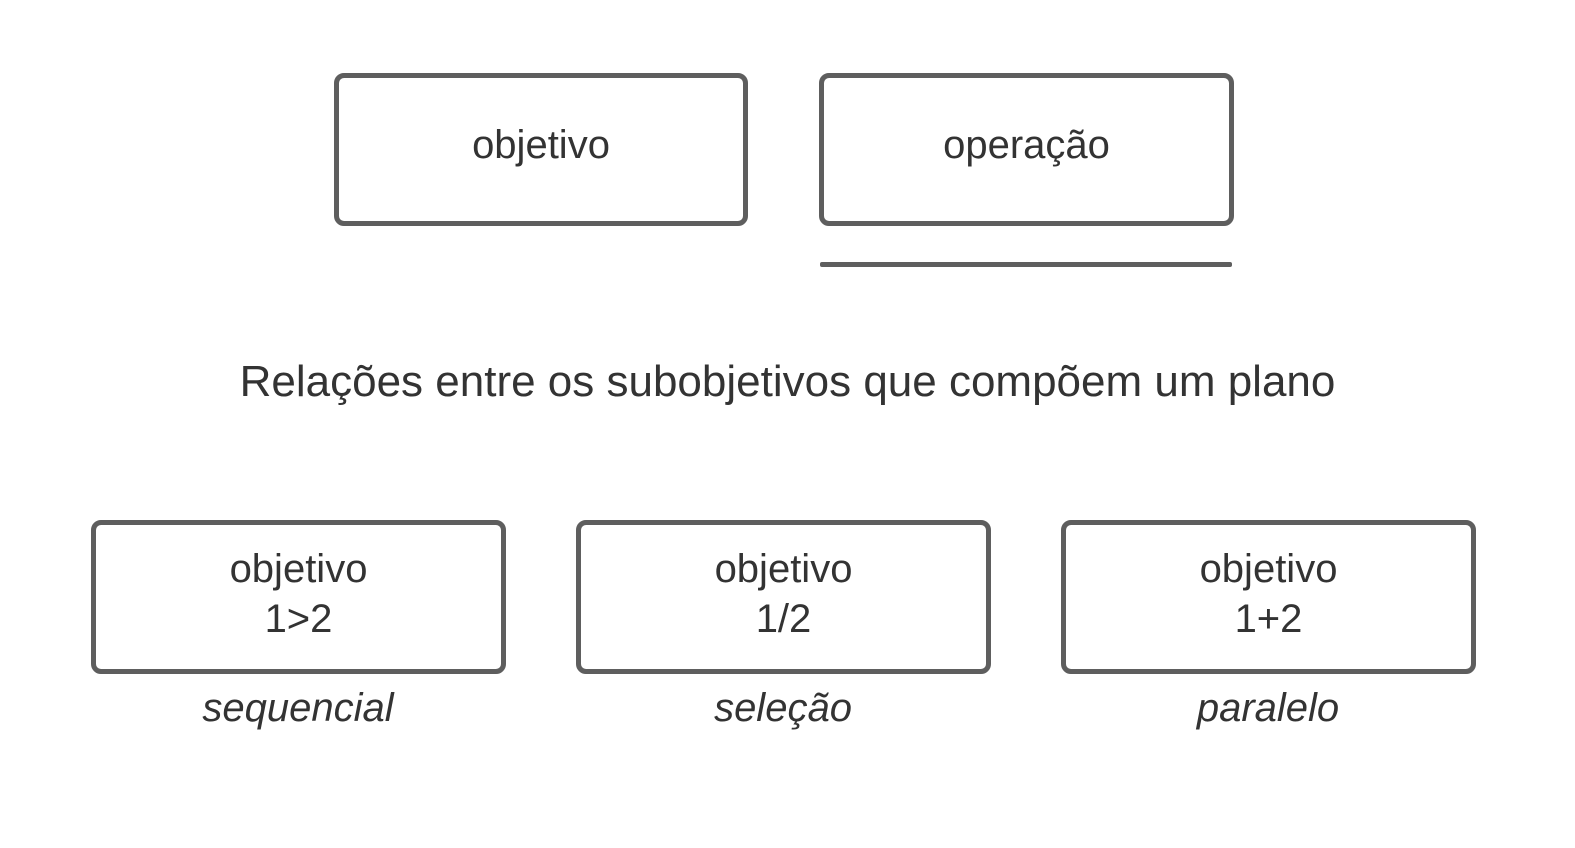 The height and width of the screenshot is (848, 1575). What do you see at coordinates (783, 708) in the screenshot?
I see `selection-caption: seleção` at bounding box center [783, 708].